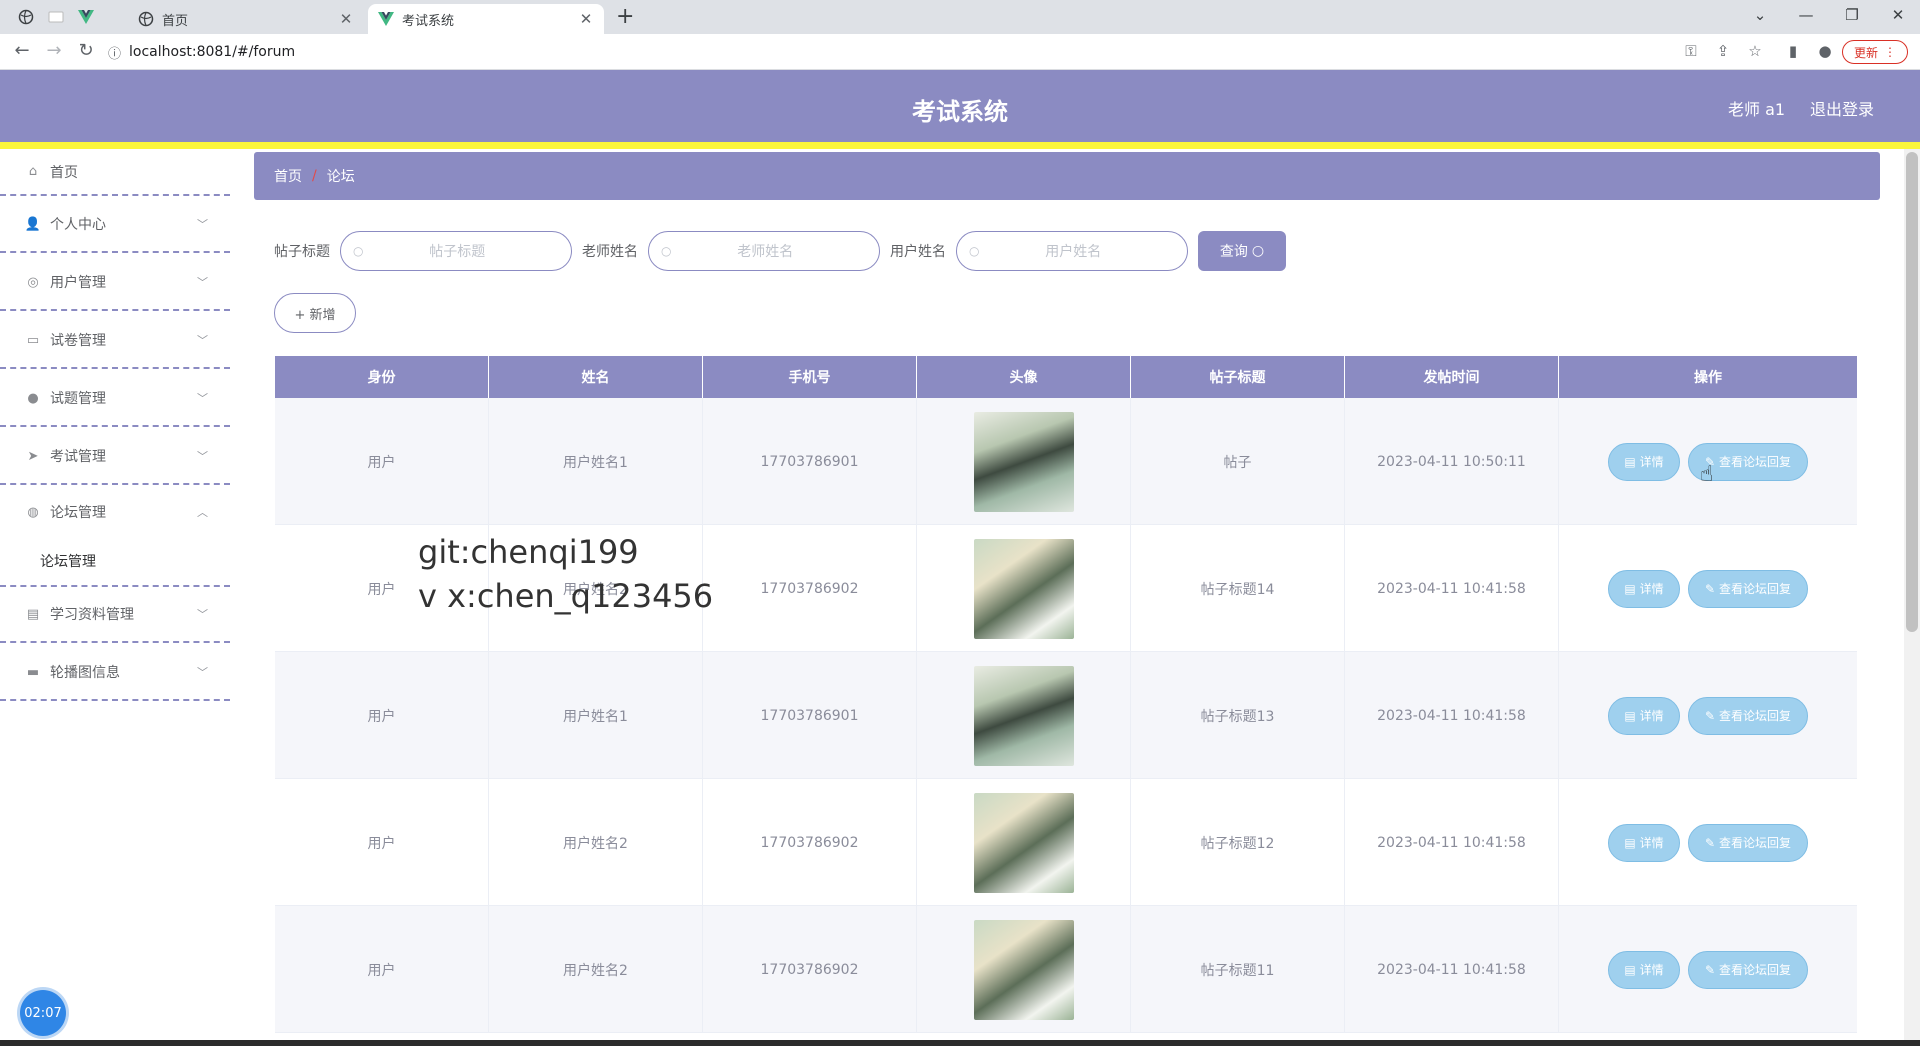  What do you see at coordinates (212, 52) in the screenshot?
I see `url-text: localhost:8081/#/forum` at bounding box center [212, 52].